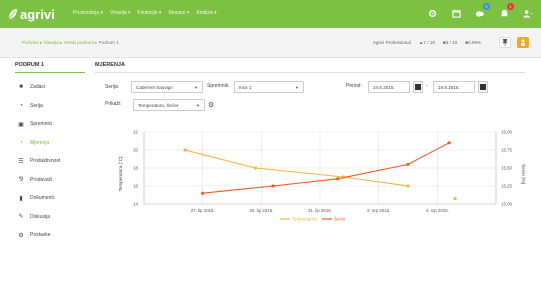 The height and width of the screenshot is (282, 541). I want to click on sidebar-item-label: Diskusija, so click(40, 216).